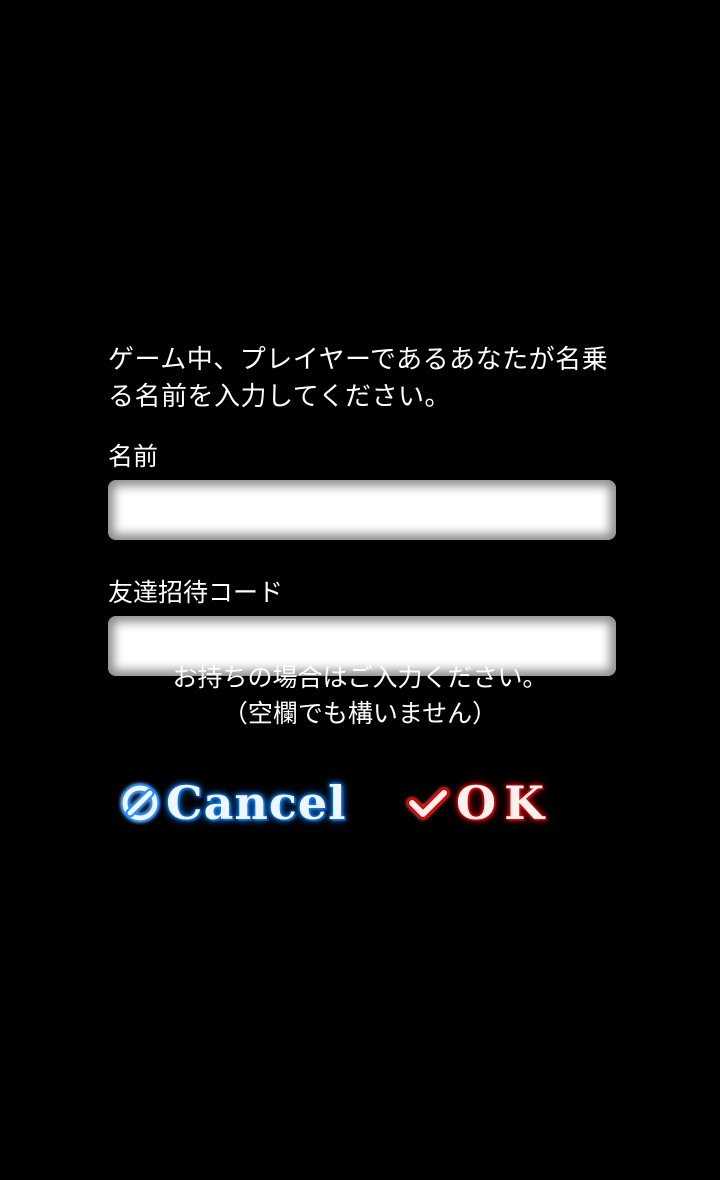 This screenshot has width=720, height=1180. What do you see at coordinates (358, 378) in the screenshot?
I see `instruction-text: ゲーム中、プレイヤーであるあなたが名乗る名前を入力してください。` at bounding box center [358, 378].